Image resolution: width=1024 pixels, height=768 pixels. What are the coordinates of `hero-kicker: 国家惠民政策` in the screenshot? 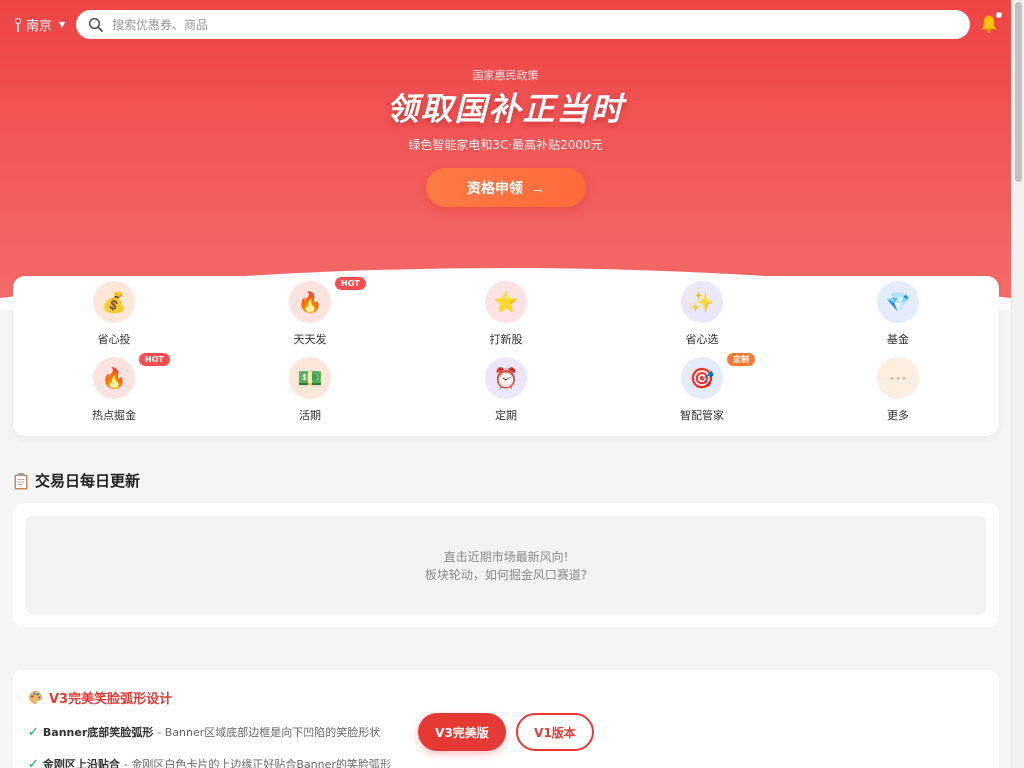 It's located at (505, 75).